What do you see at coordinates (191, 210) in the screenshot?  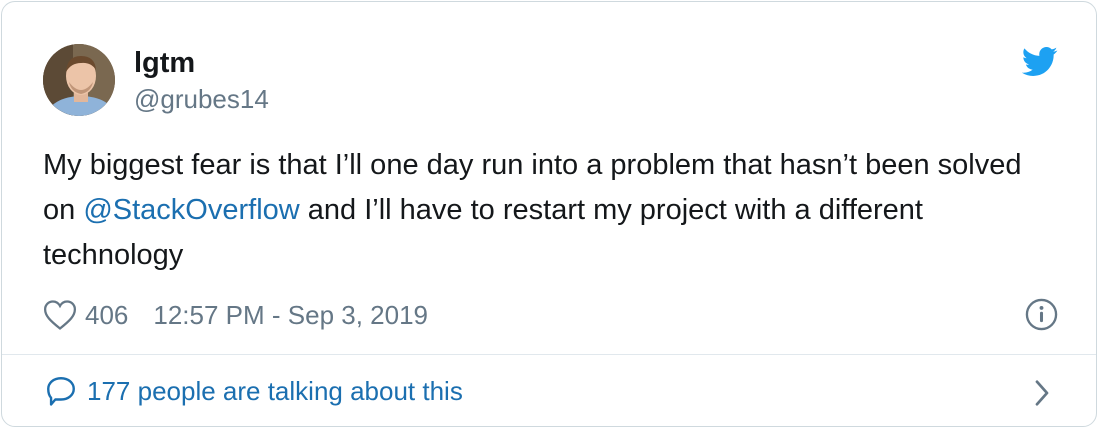 I see `mention-link: @StackOverflow` at bounding box center [191, 210].